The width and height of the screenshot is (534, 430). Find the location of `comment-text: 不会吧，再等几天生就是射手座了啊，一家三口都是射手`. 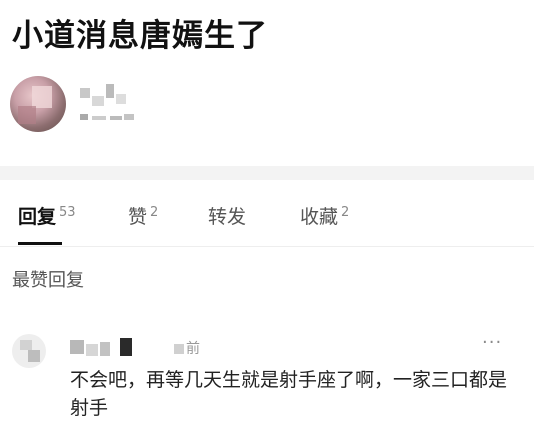

comment-text: 不会吧，再等几天生就是射手座了啊，一家三口都是射手 is located at coordinates (289, 394).